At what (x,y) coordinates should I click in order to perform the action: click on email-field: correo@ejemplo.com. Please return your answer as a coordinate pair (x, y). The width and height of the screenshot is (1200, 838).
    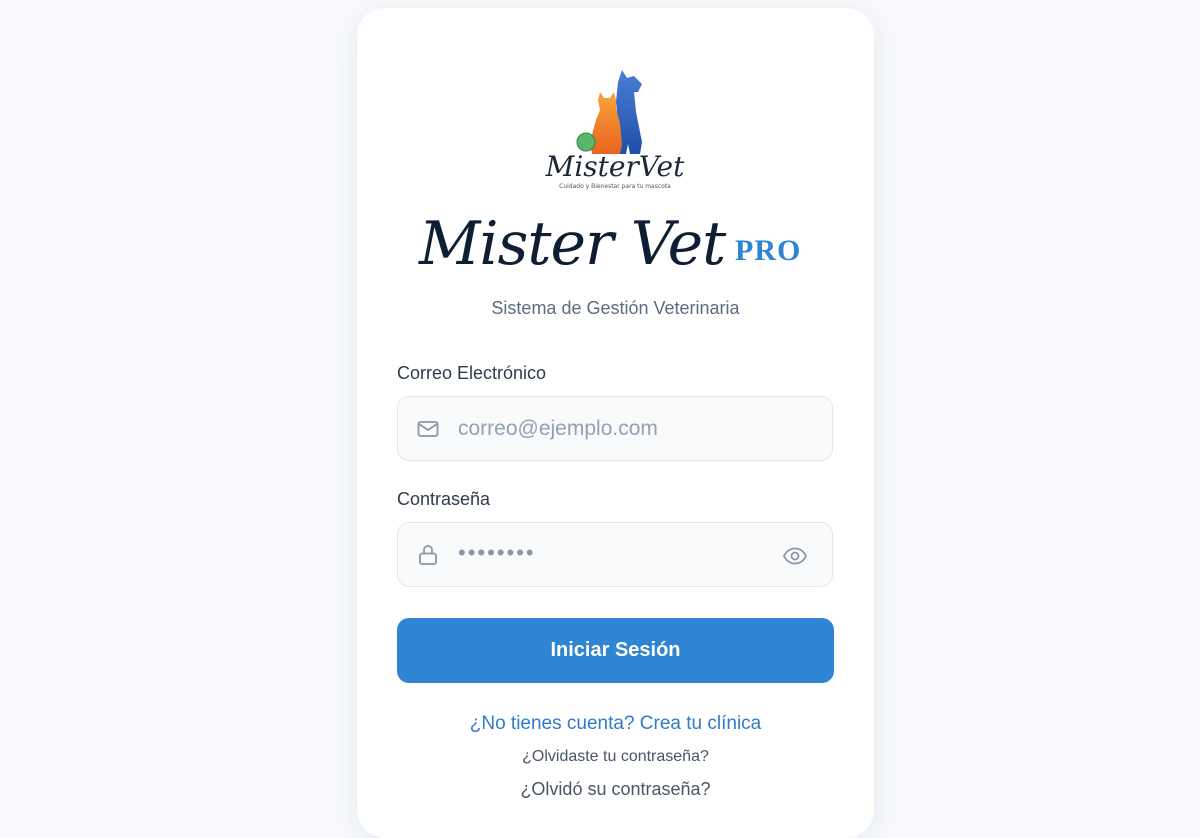
    Looking at the image, I should click on (615, 428).